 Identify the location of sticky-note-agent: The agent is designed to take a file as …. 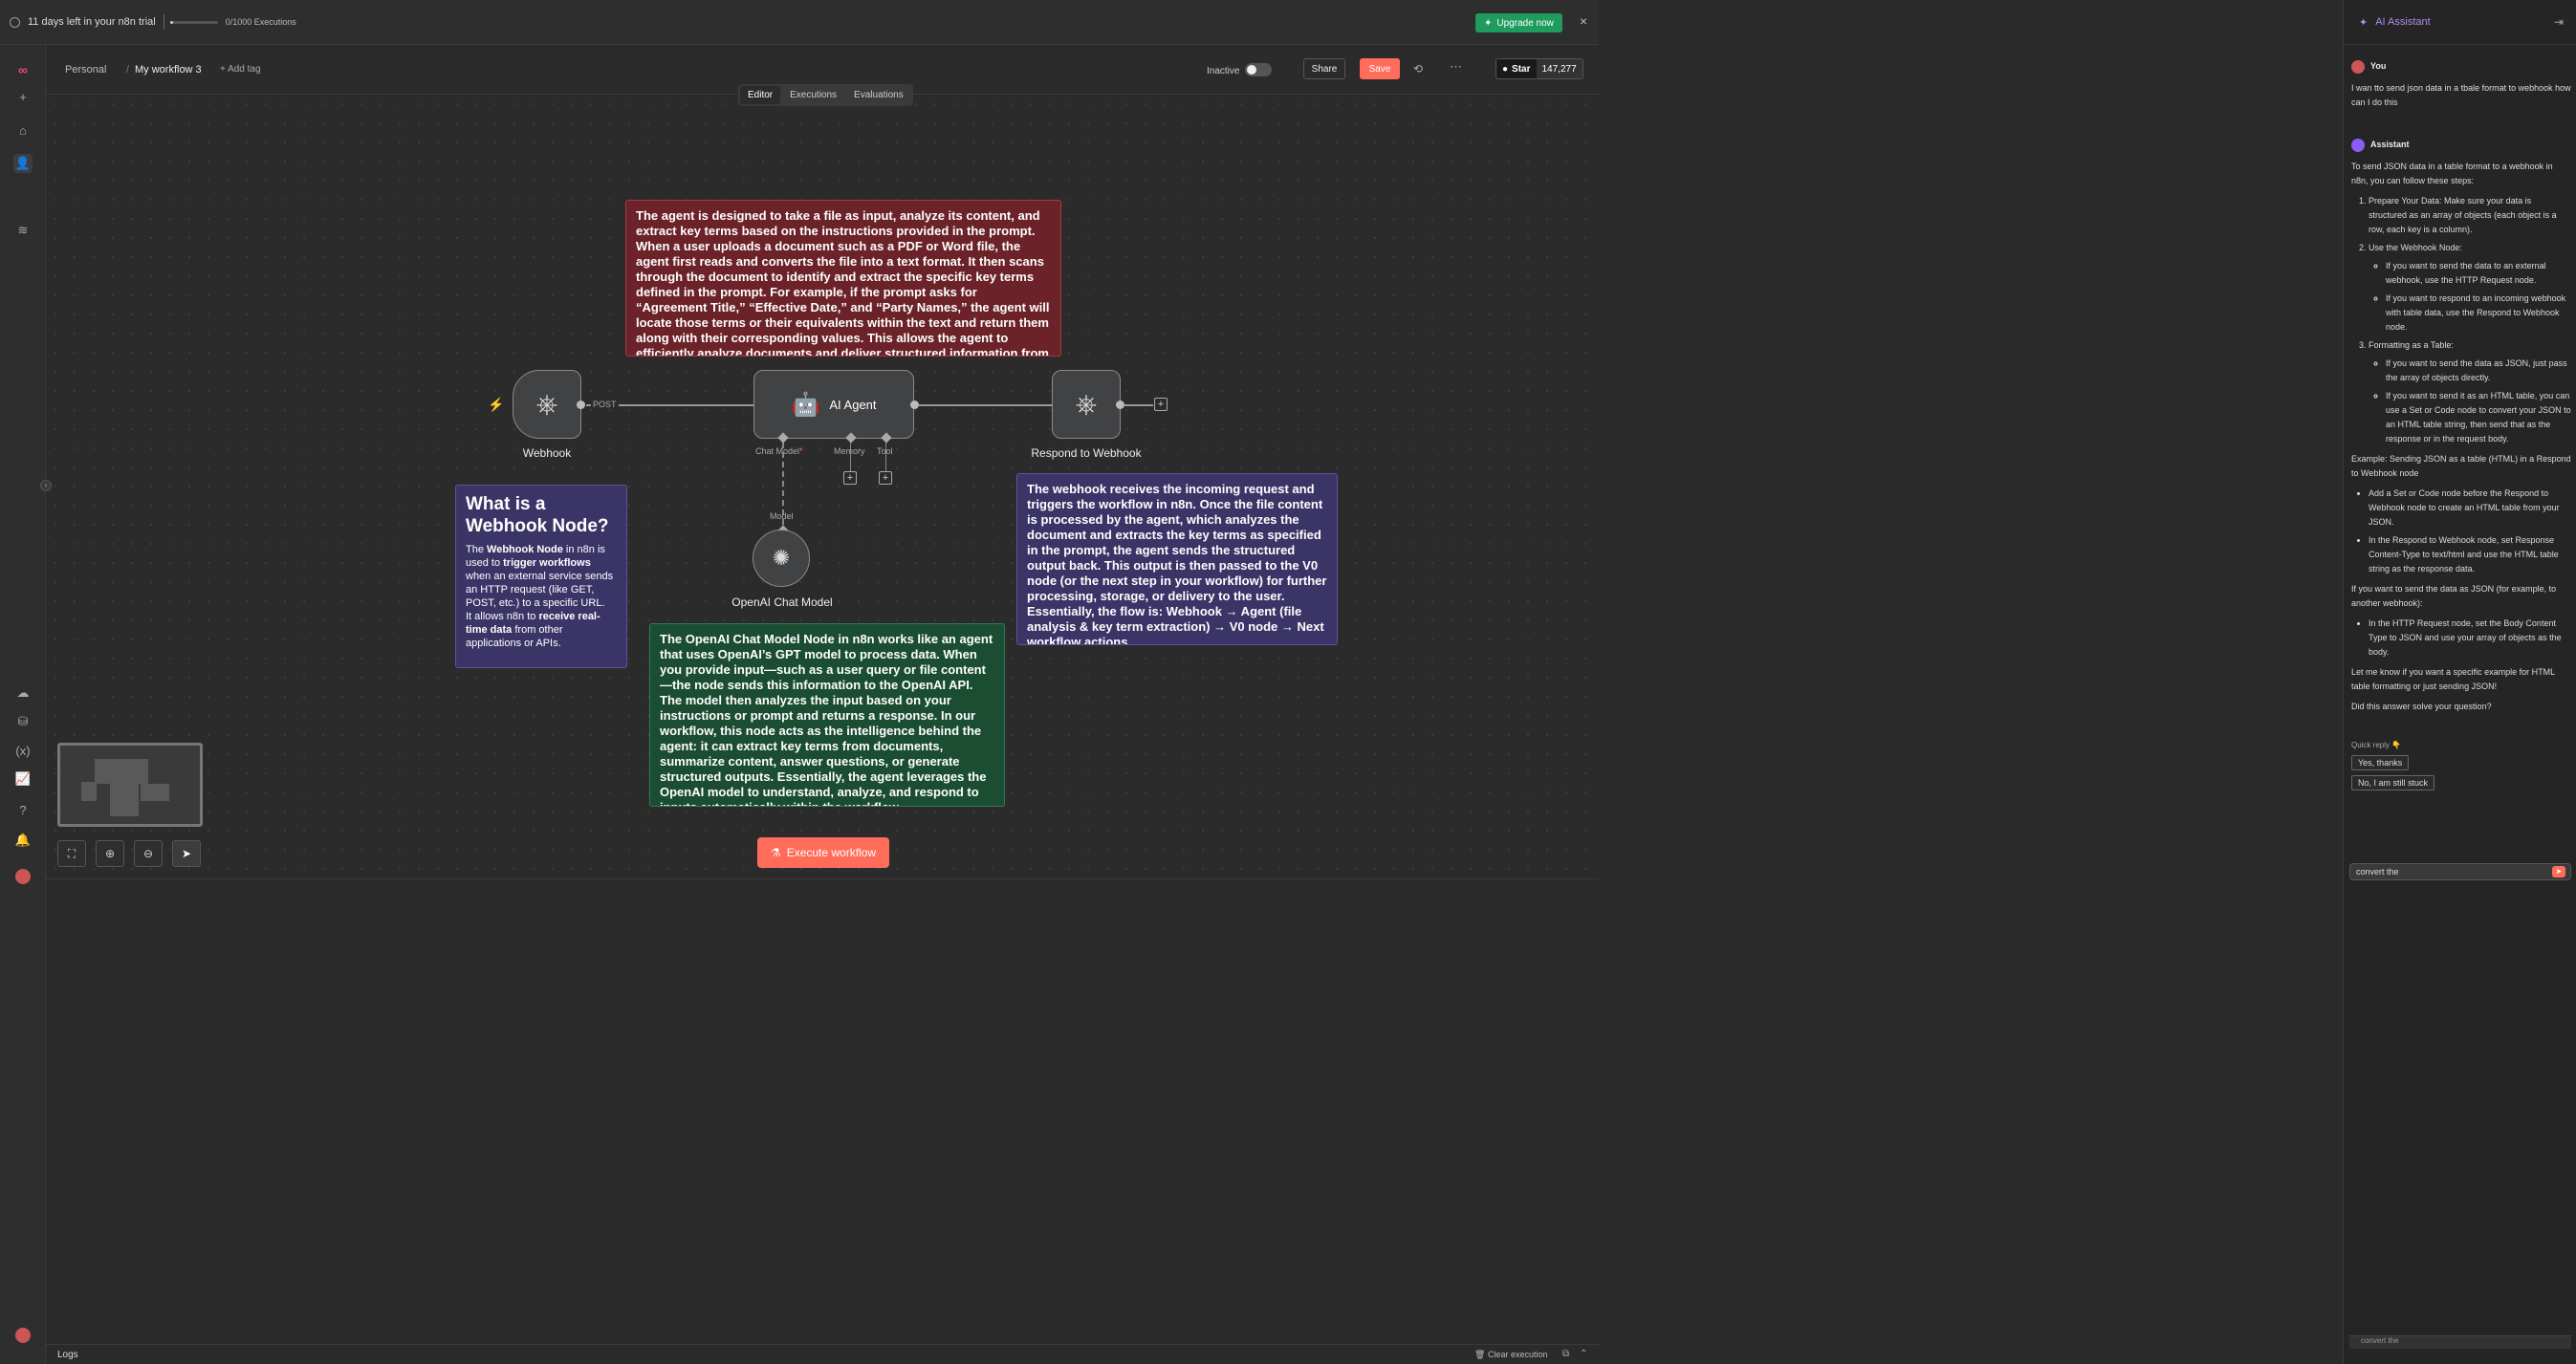
(843, 278).